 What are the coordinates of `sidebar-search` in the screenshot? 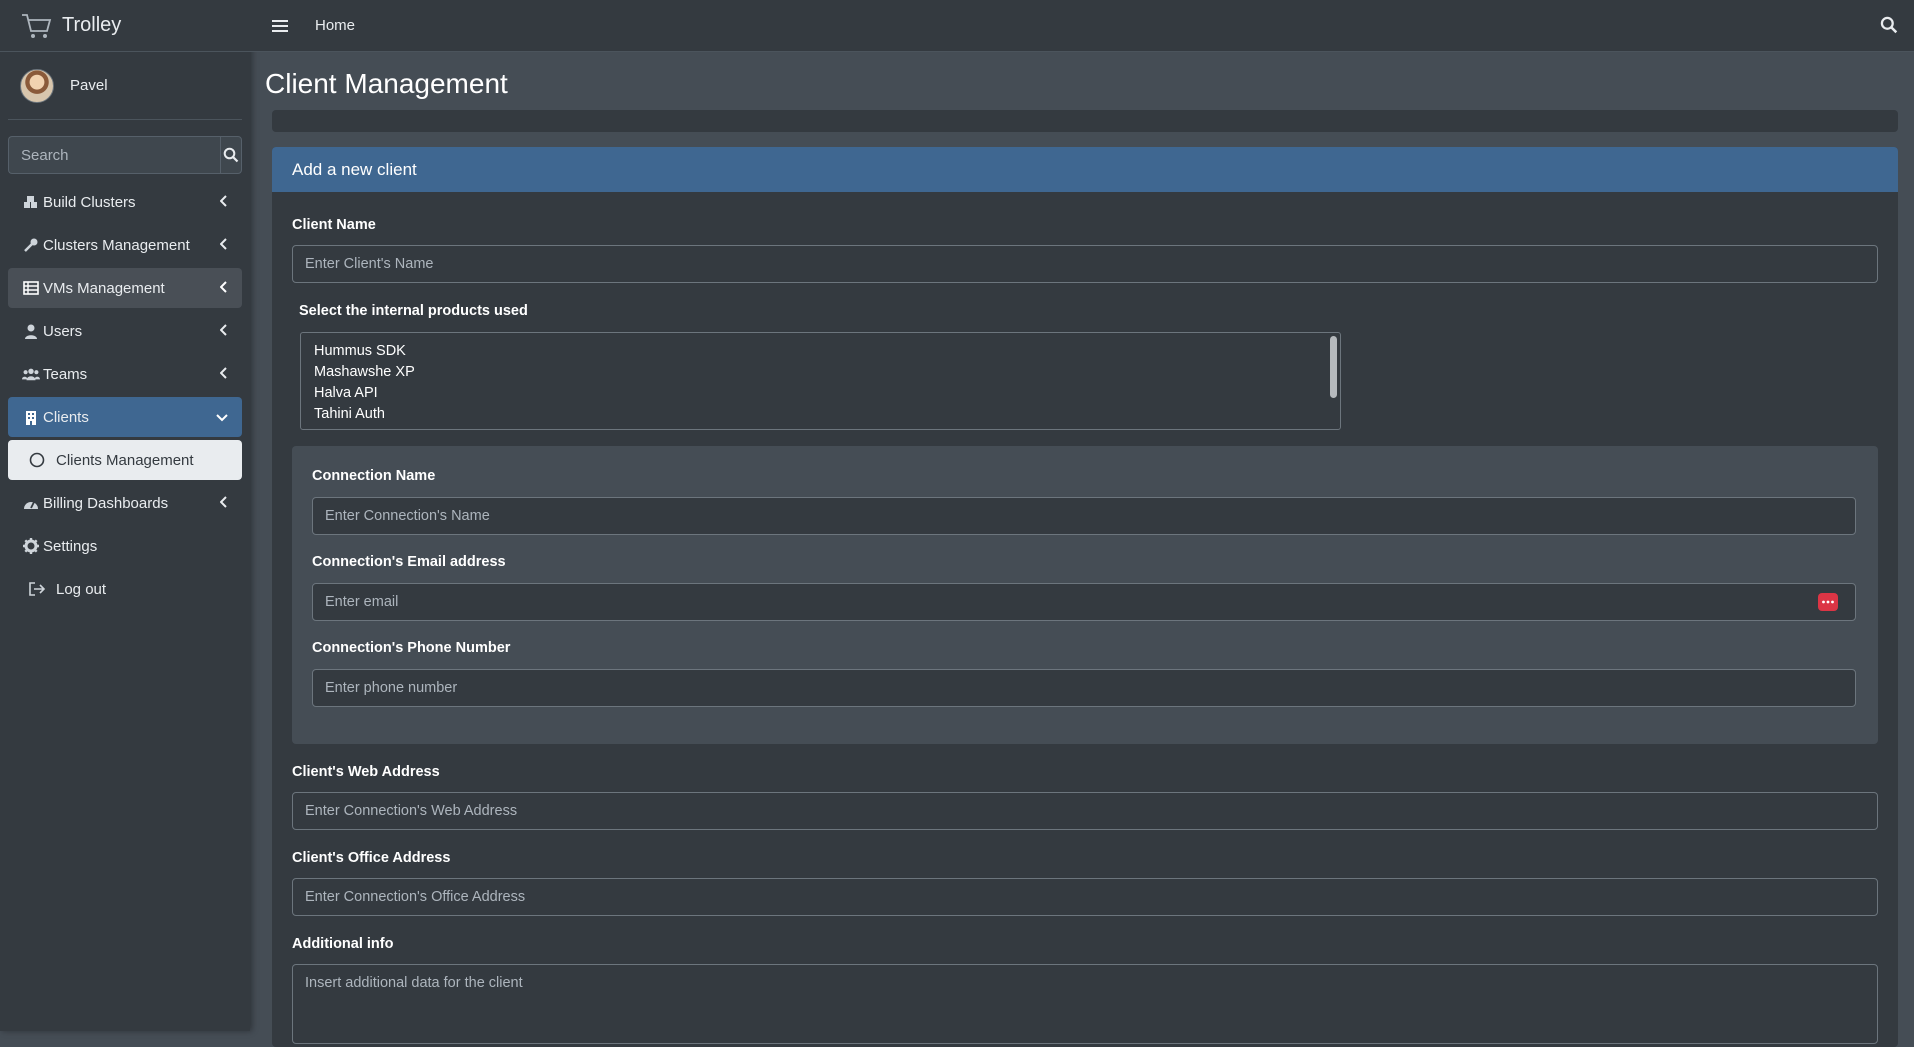 It's located at (125, 155).